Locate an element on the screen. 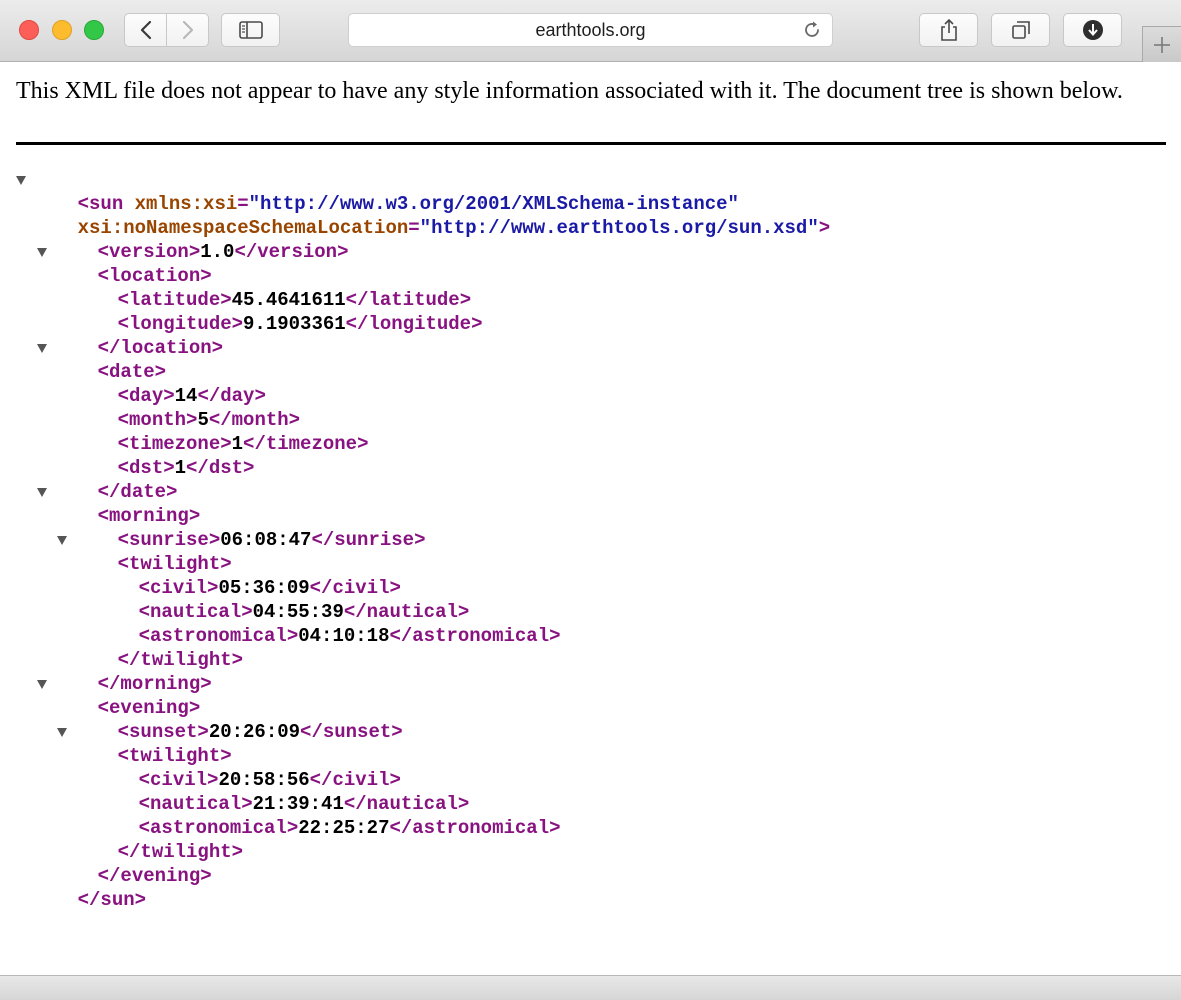 The height and width of the screenshot is (1000, 1181). plus-icon is located at coordinates (1162, 44).